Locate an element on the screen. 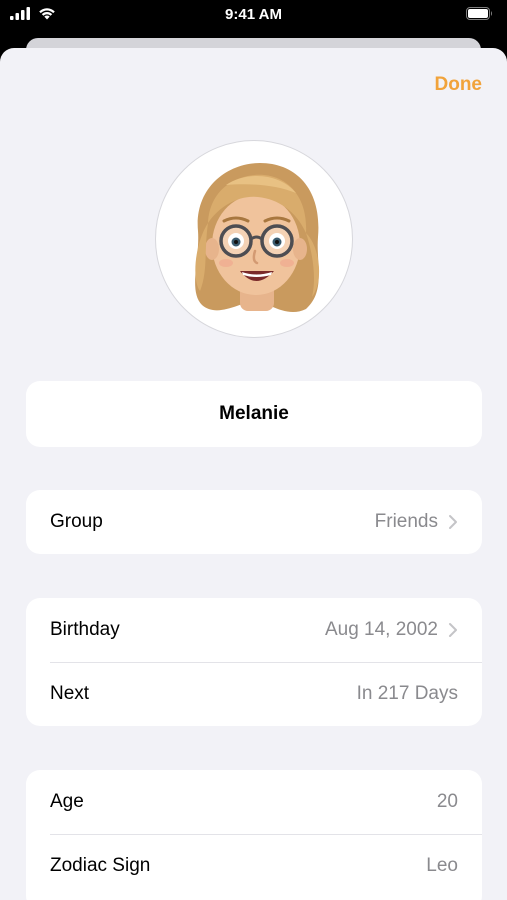 The width and height of the screenshot is (507, 900). contact-name: Melanie is located at coordinates (254, 413).